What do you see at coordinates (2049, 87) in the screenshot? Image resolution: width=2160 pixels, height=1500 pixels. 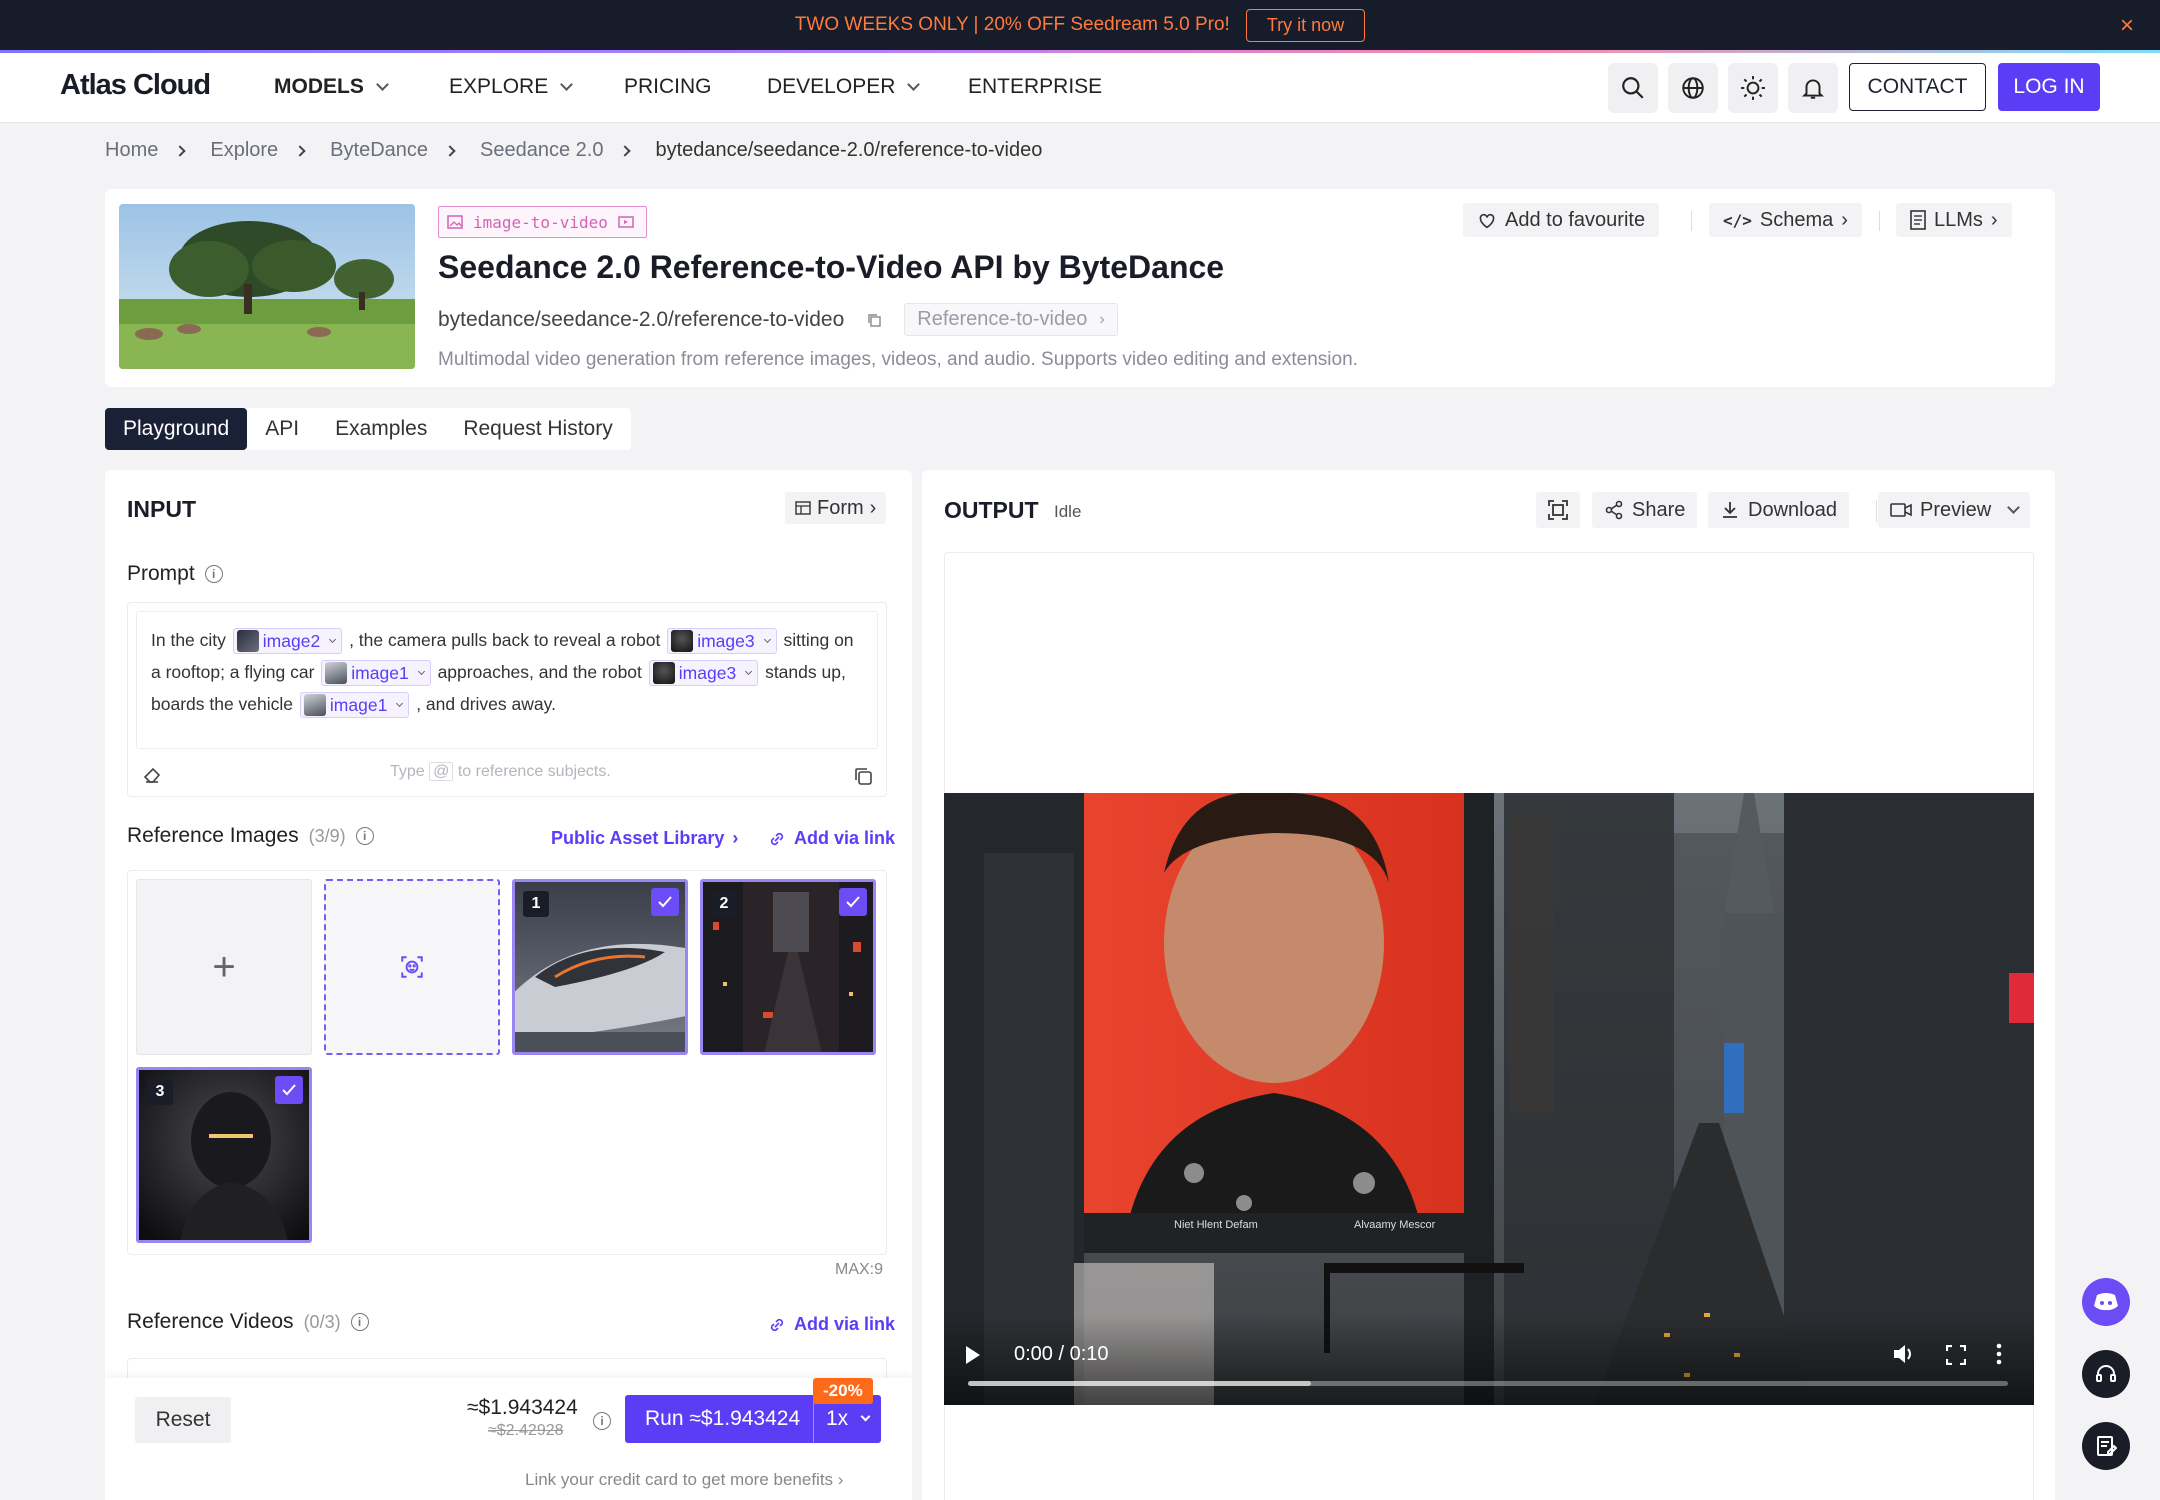 I see `login-button: LOG IN` at bounding box center [2049, 87].